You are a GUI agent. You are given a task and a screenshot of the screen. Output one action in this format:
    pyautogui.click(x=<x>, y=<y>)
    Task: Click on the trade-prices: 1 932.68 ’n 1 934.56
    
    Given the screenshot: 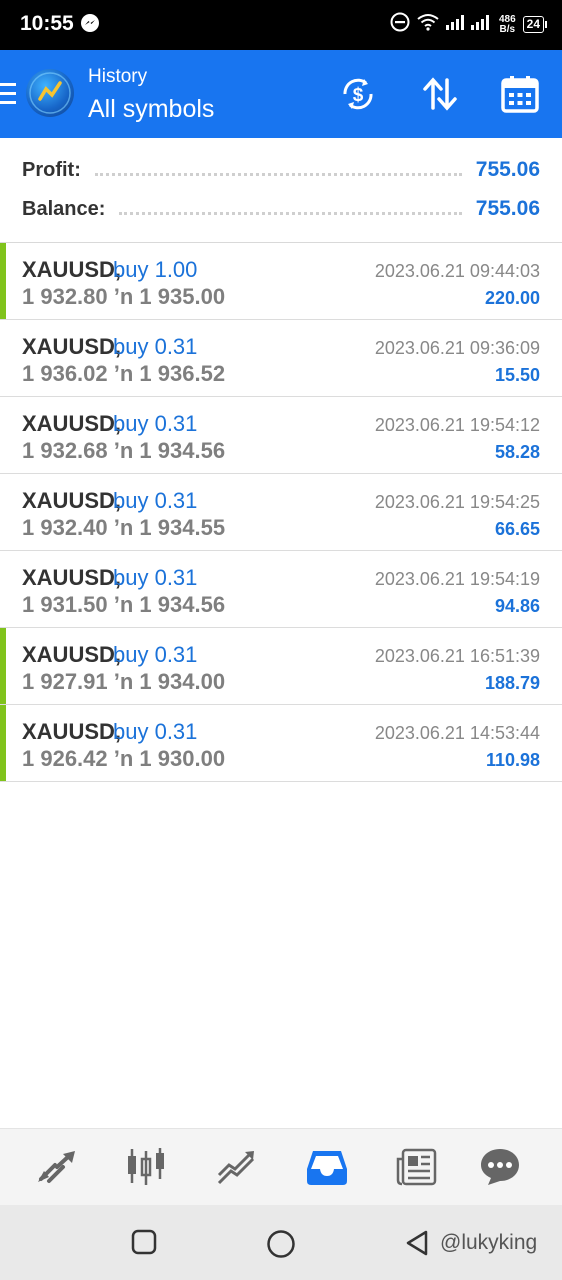 What is the action you would take?
    pyautogui.click(x=124, y=450)
    